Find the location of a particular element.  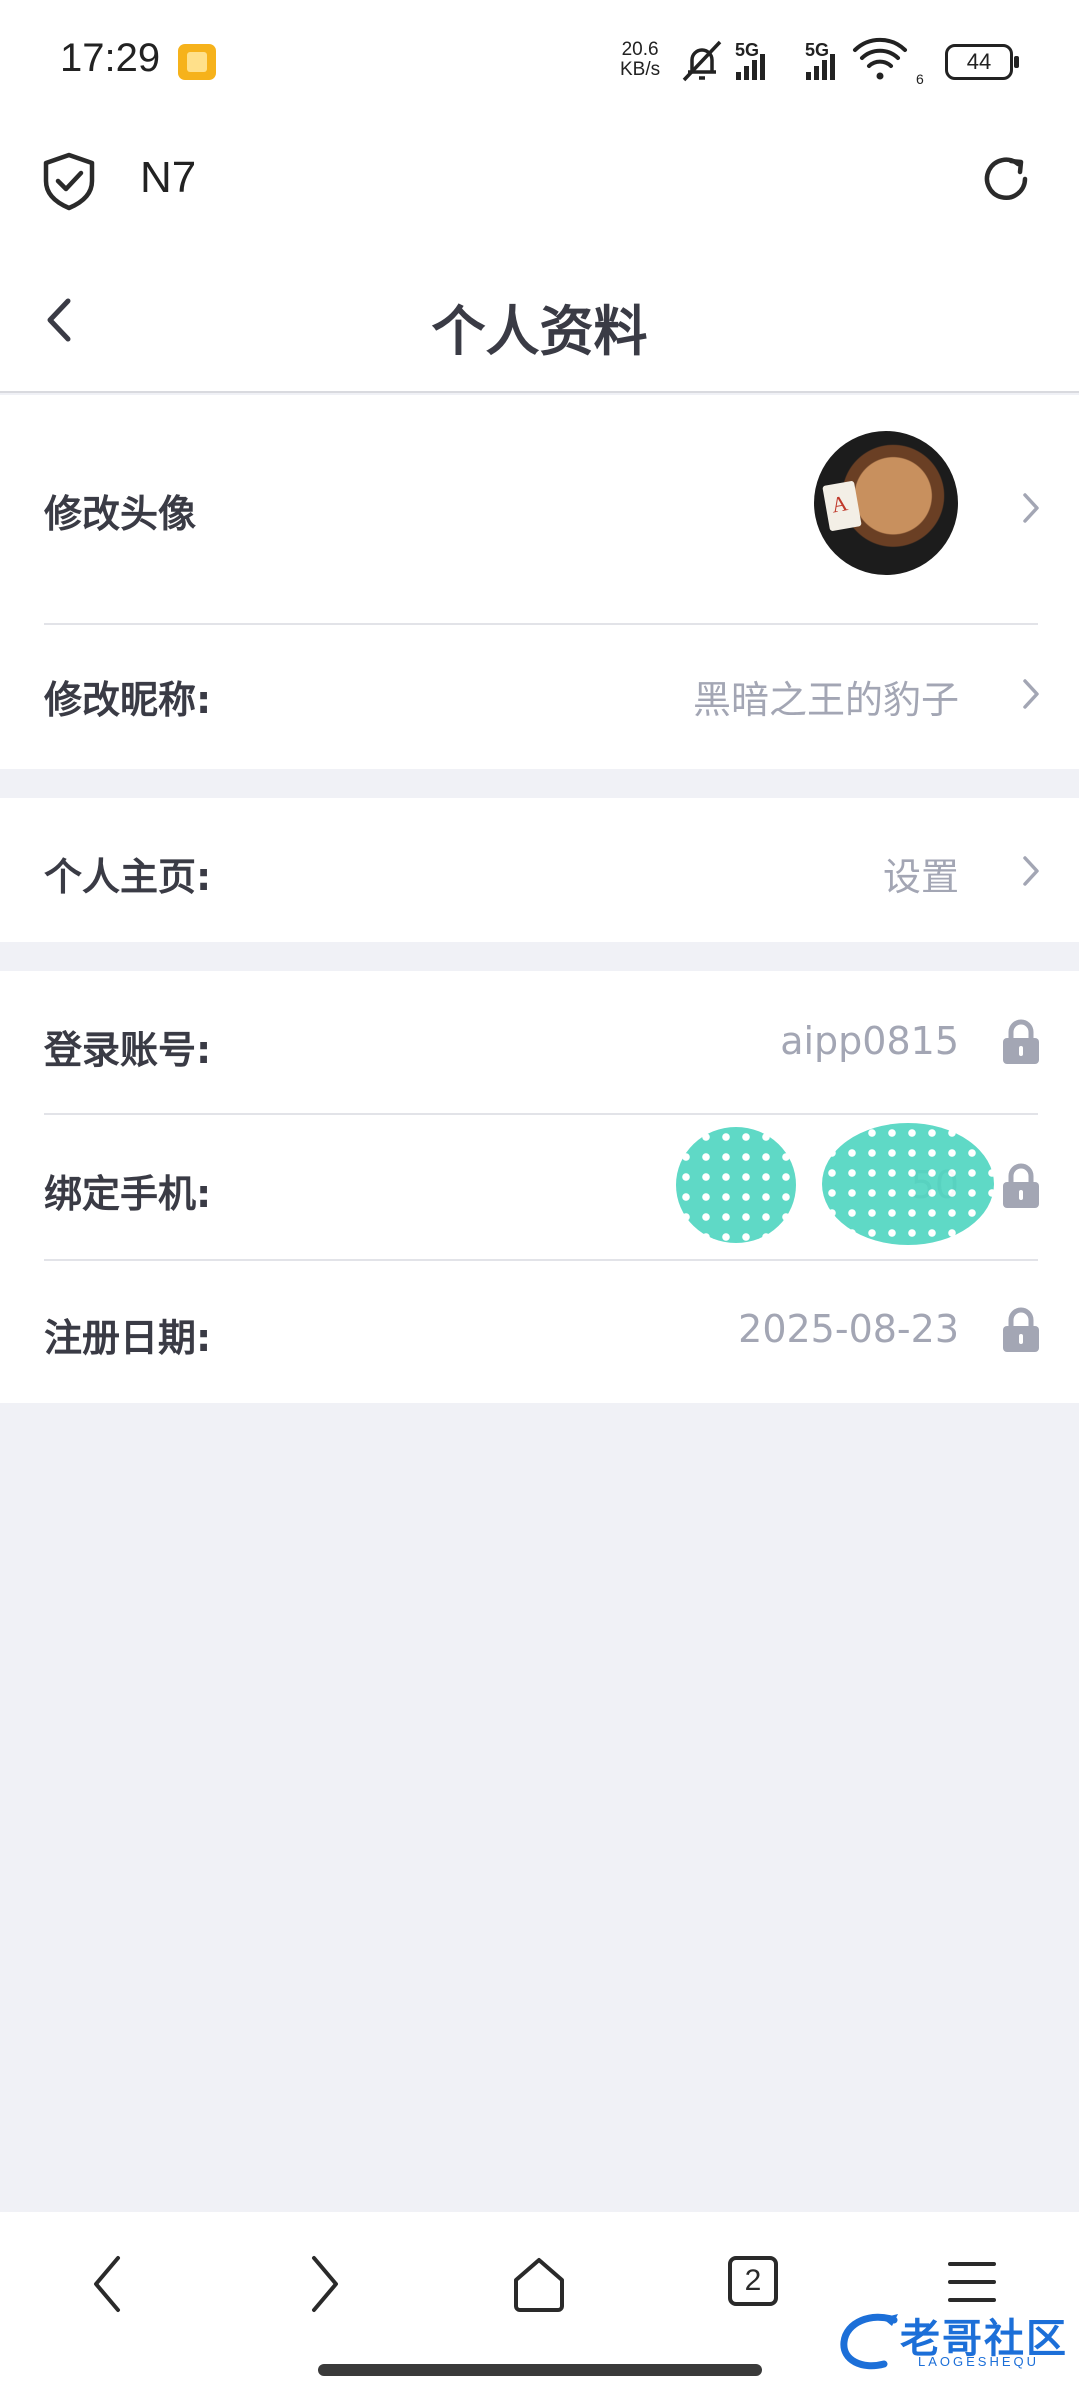

shield-check-icon is located at coordinates (69, 181).